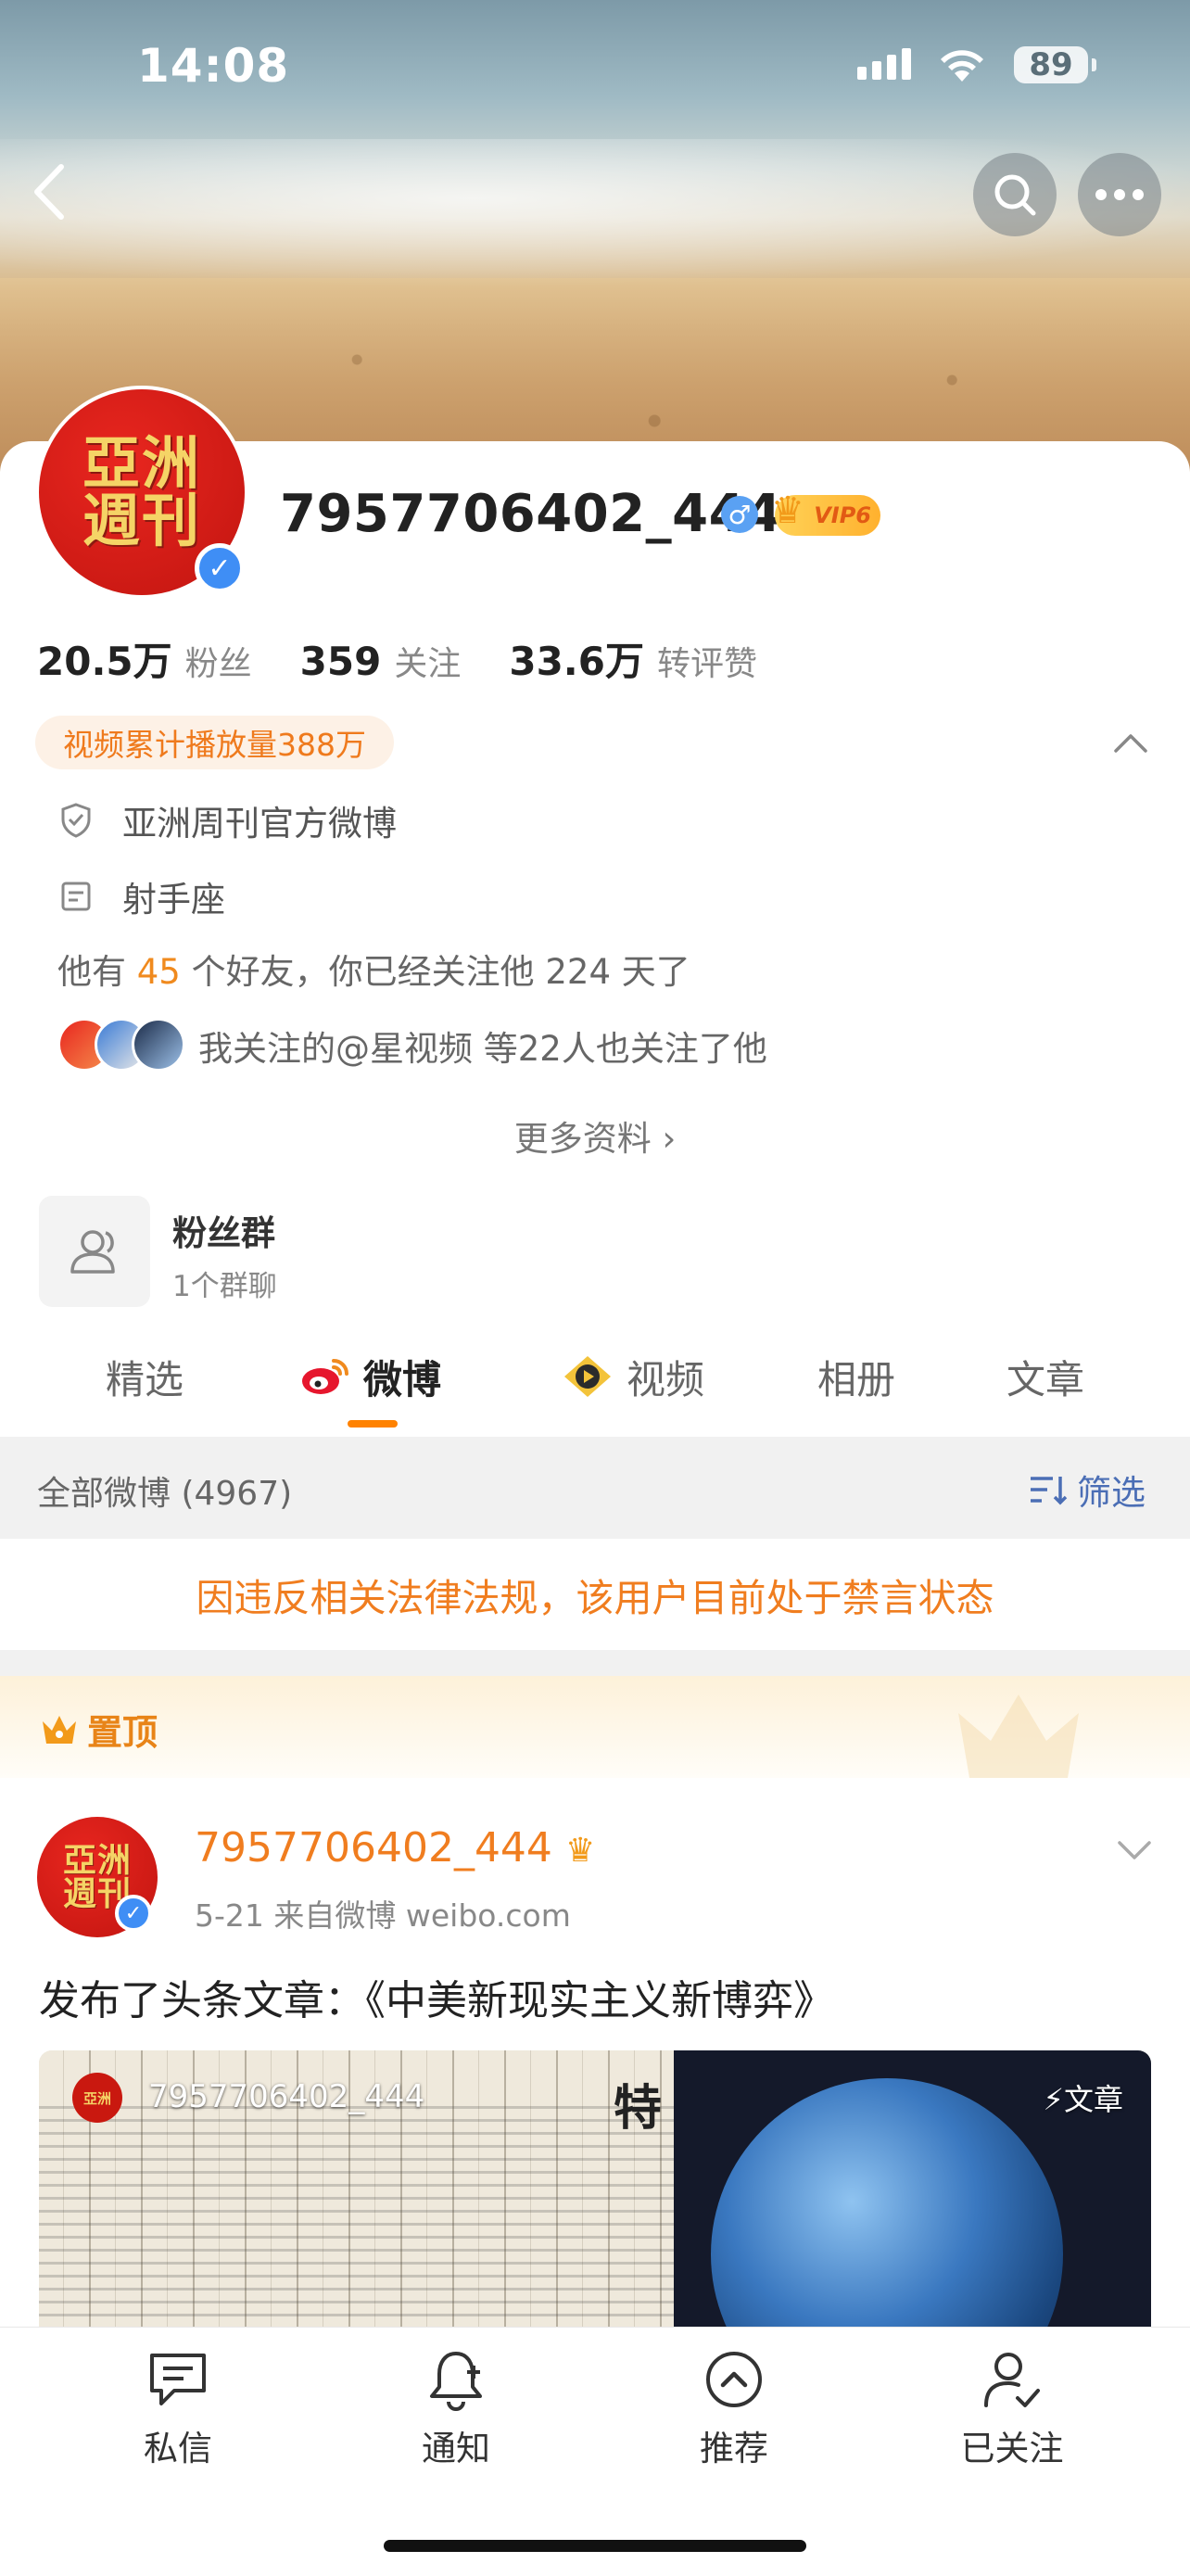  What do you see at coordinates (1055, 64) in the screenshot?
I see `battery-indicator: 89` at bounding box center [1055, 64].